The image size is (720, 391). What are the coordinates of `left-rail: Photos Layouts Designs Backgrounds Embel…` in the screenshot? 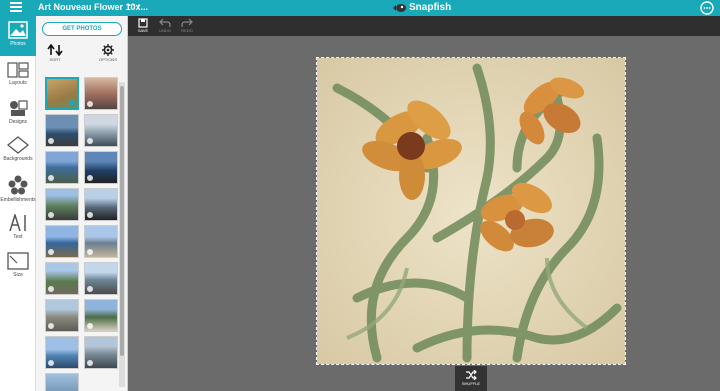 It's located at (18, 203).